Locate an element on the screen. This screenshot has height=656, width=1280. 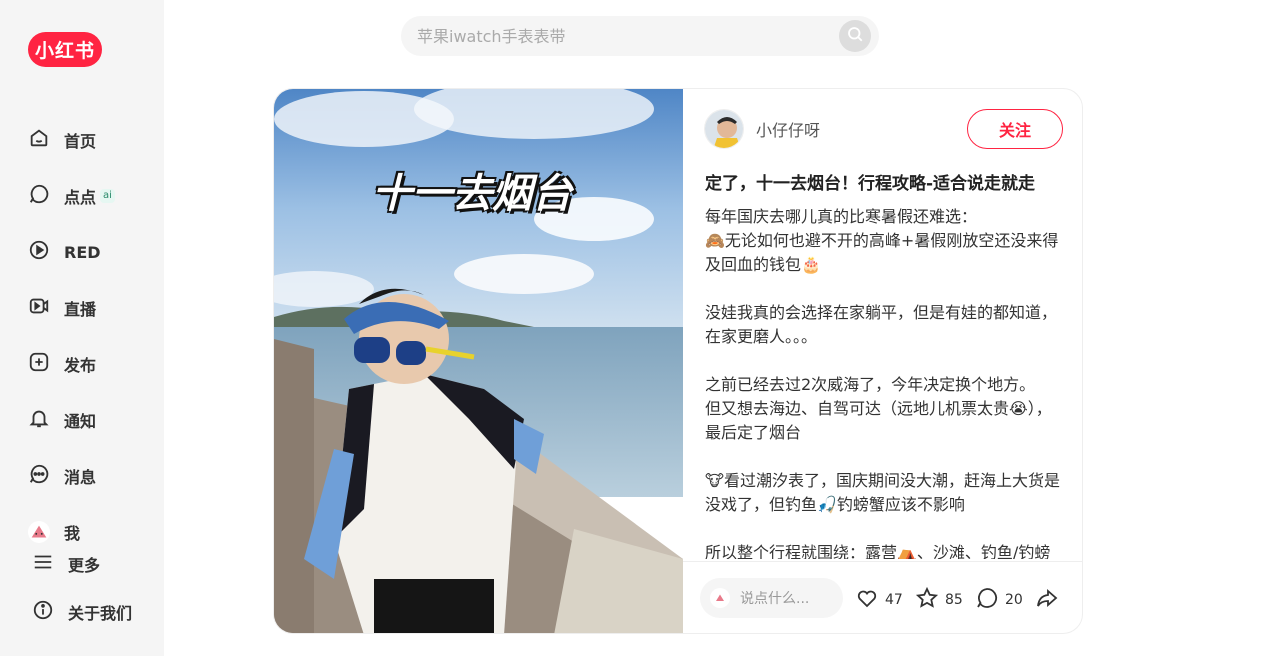
share-icon is located at coordinates (1047, 600).